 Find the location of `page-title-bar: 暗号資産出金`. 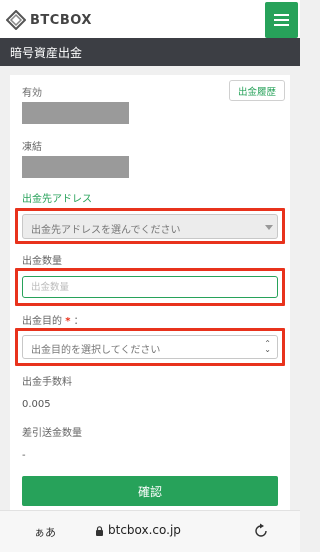

page-title-bar: 暗号資産出金 is located at coordinates (150, 52).